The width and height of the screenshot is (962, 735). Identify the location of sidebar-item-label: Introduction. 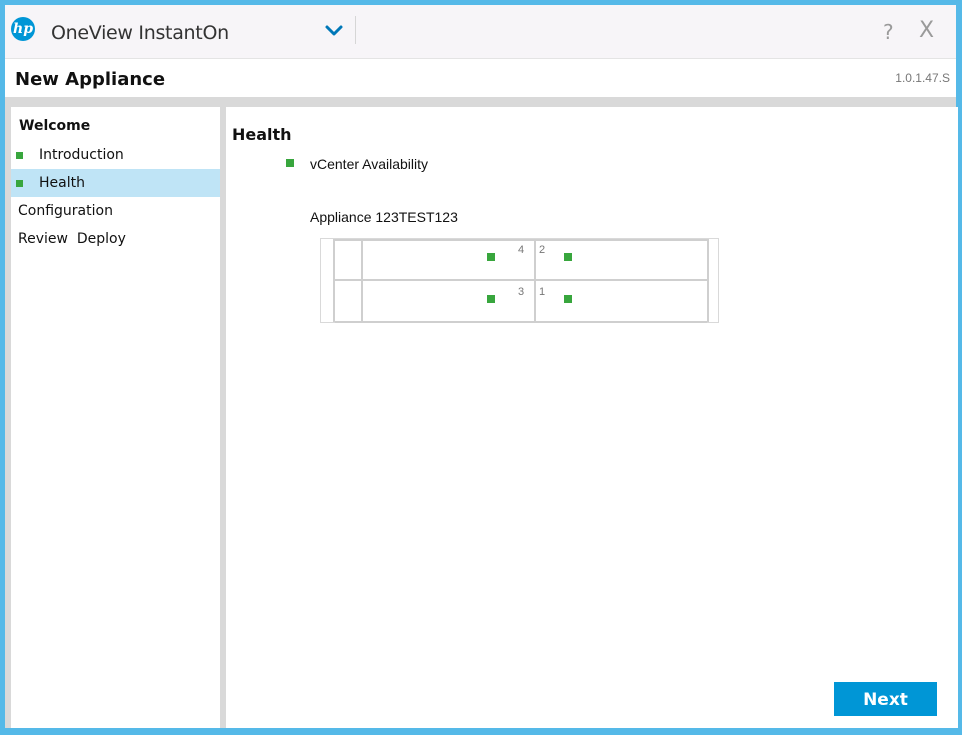
(81, 155).